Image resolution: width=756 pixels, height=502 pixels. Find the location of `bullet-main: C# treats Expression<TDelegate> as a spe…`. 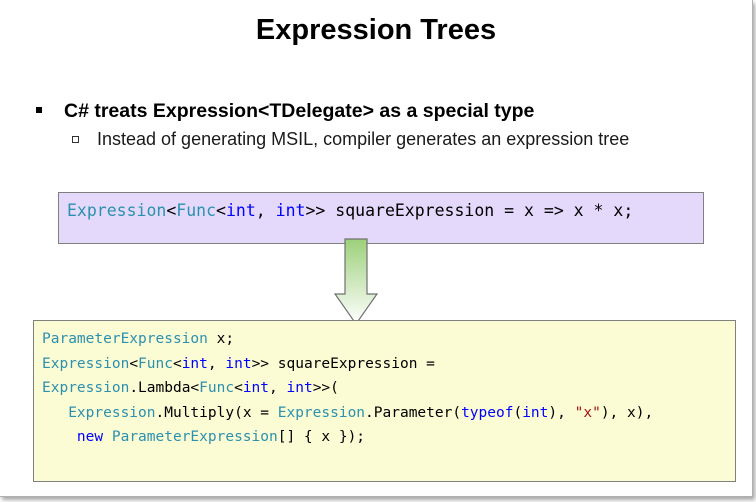

bullet-main: C# treats Expression<TDelegate> as a spe… is located at coordinates (285, 111).